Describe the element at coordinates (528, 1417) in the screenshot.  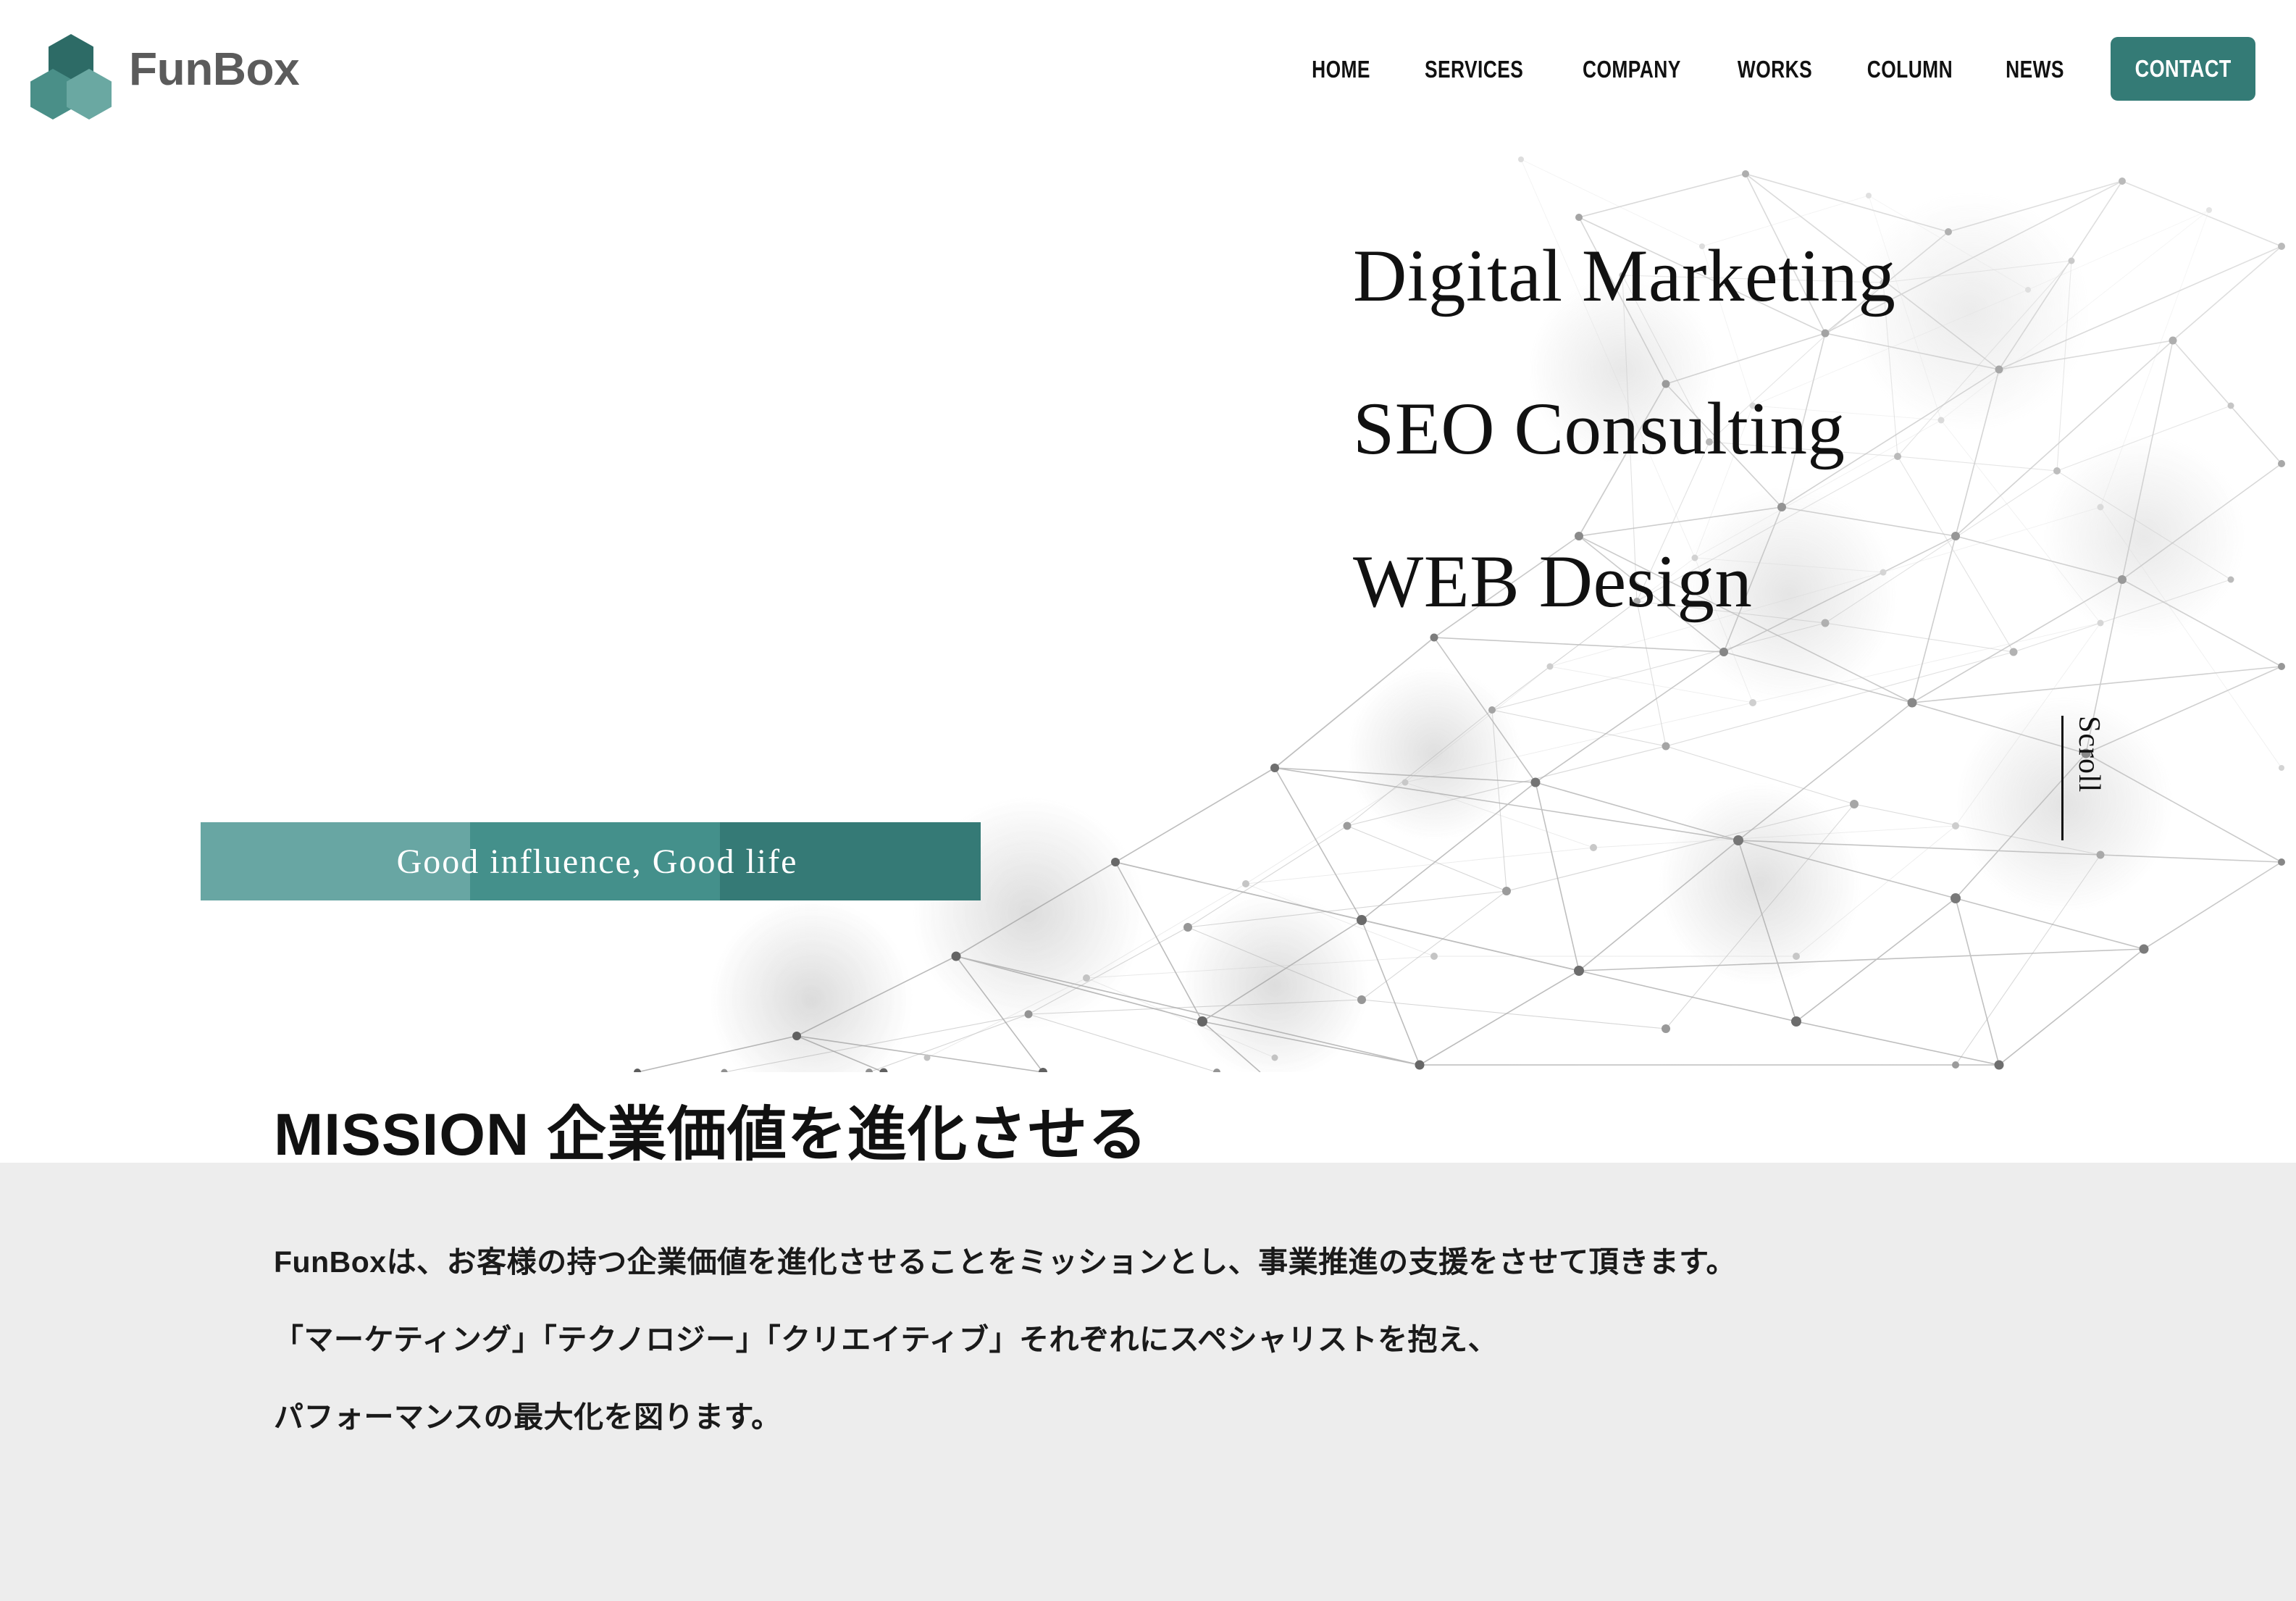
I see `mission-paragraph-3: パフォーマンスの最大化を図ります。` at that location.